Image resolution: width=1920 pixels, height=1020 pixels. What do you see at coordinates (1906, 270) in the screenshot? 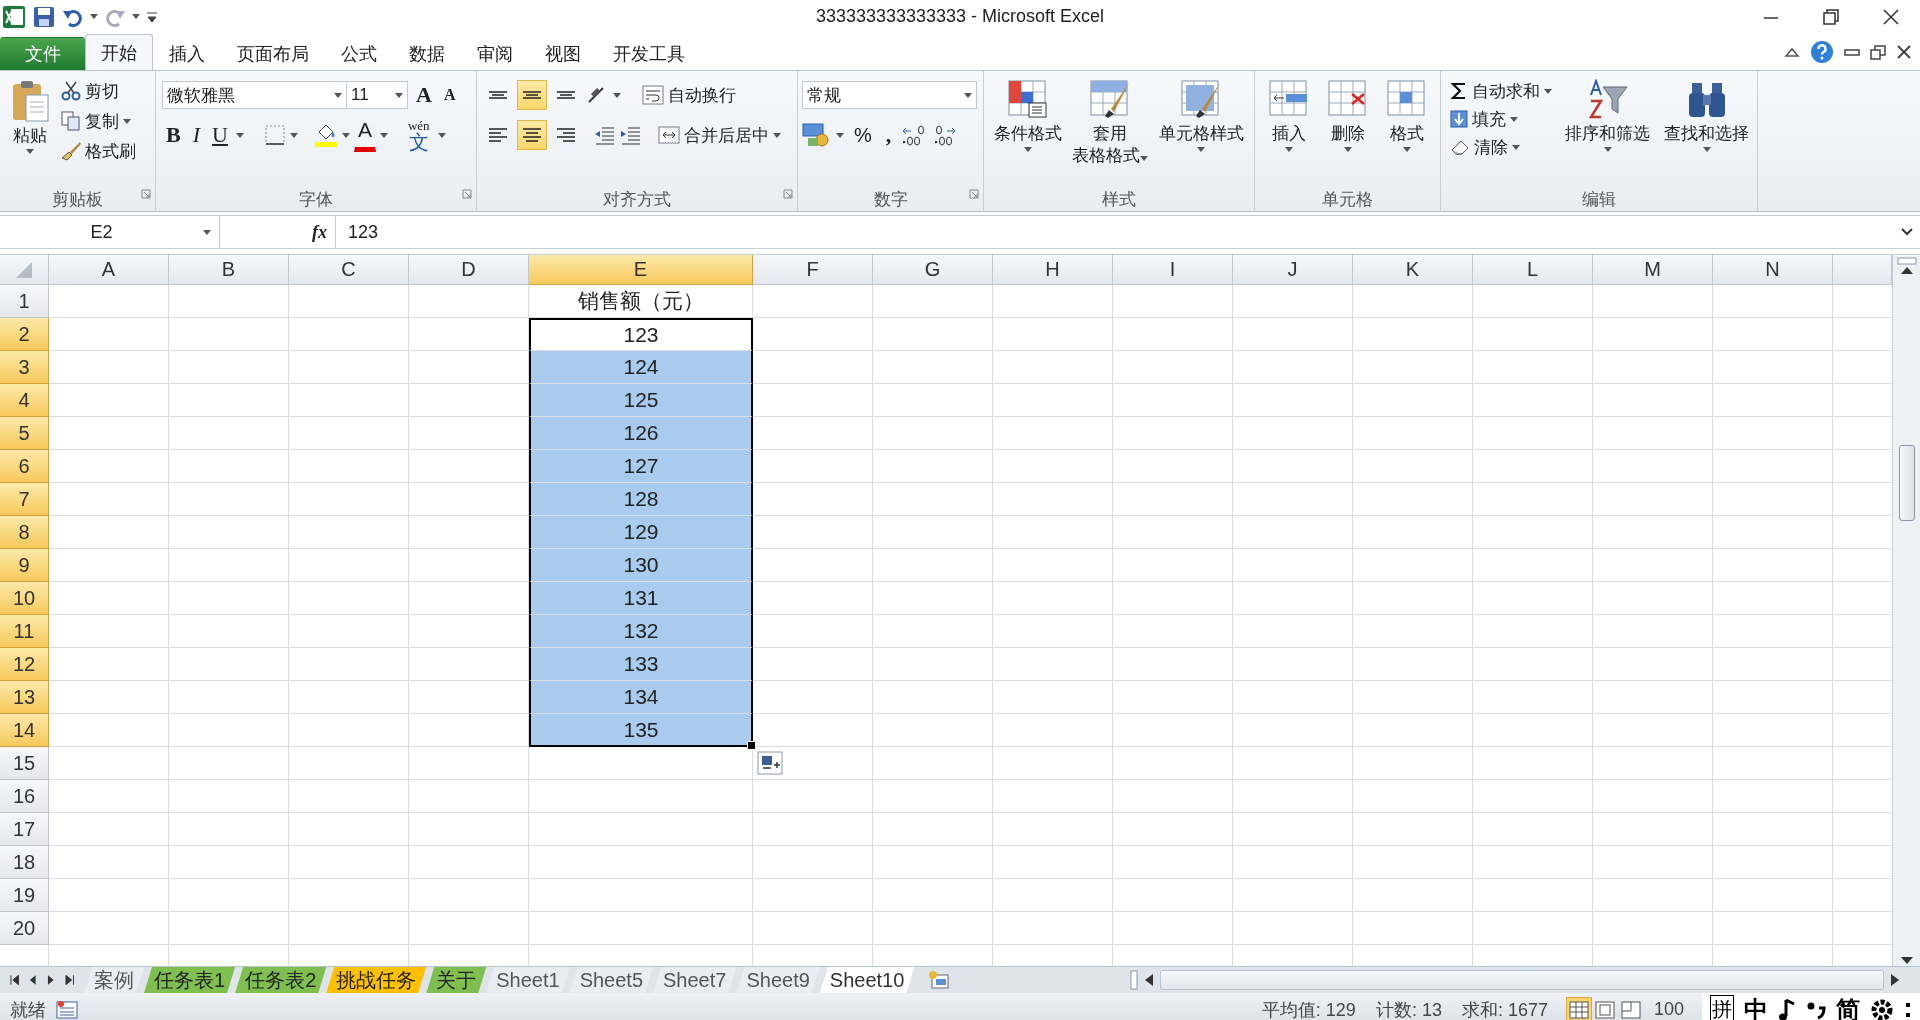
I see `scroll-up-icon` at bounding box center [1906, 270].